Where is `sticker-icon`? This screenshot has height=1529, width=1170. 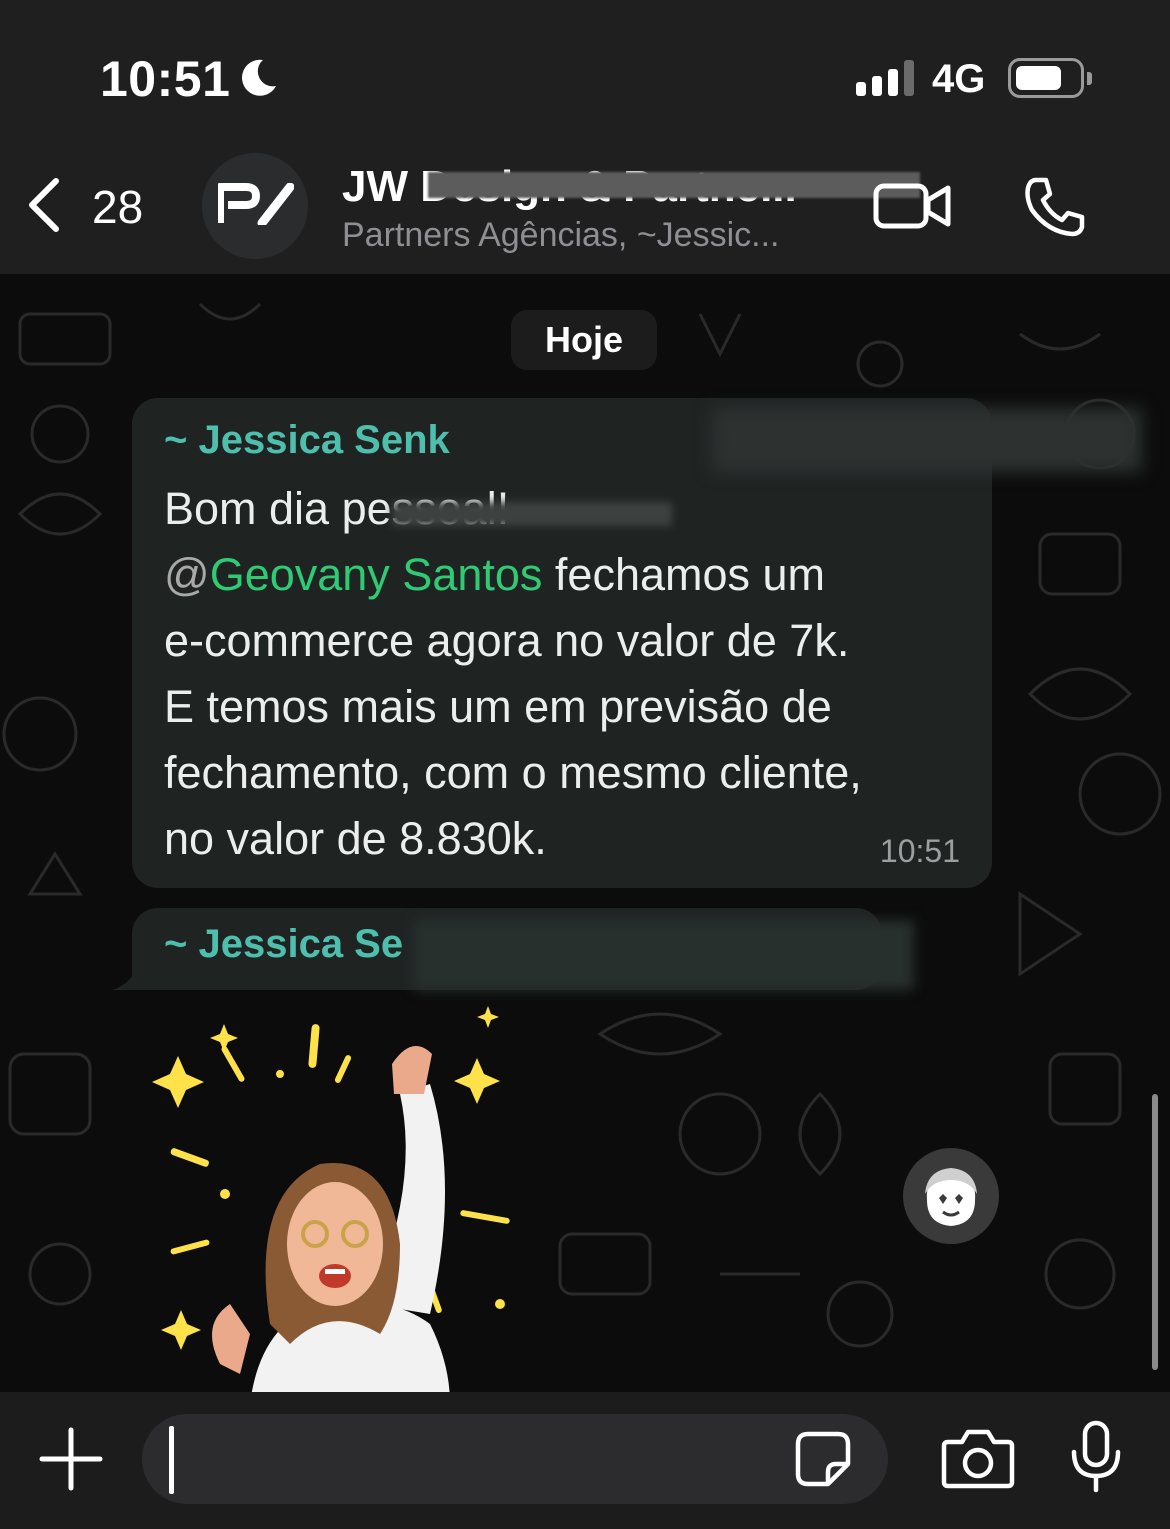 sticker-icon is located at coordinates (823, 1459).